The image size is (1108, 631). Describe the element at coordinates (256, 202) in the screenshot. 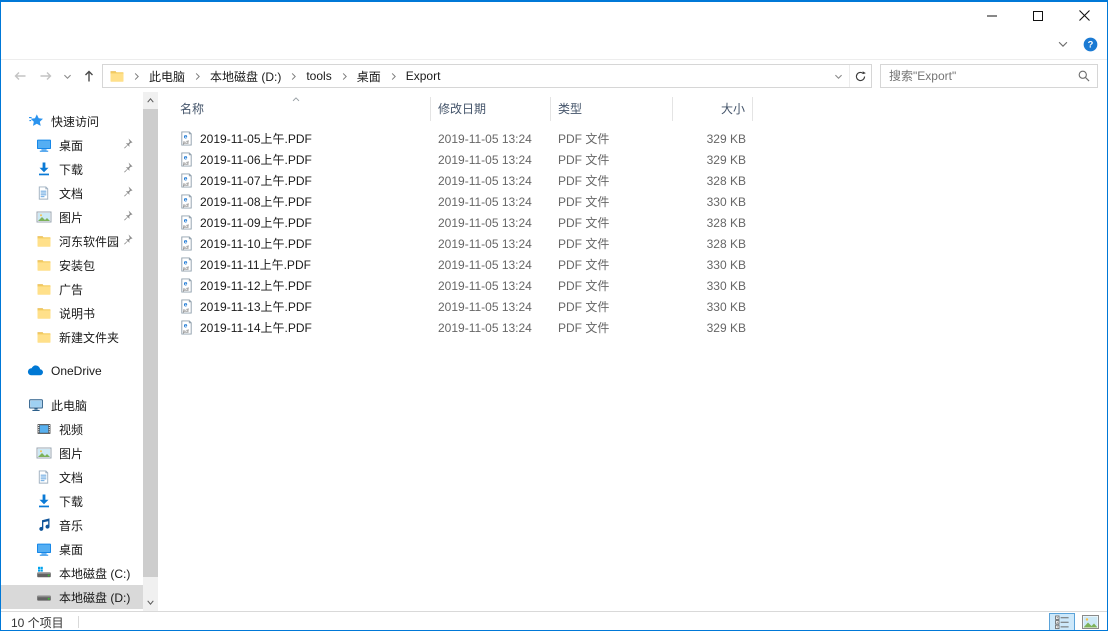

I see `file-name: 2019-11-08上午.PDF` at that location.